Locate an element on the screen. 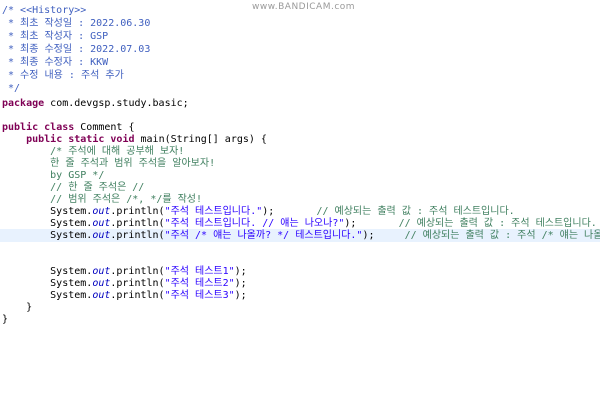  string-literal: "주석 /* 얘는 나올까? */ 테스트입니다." is located at coordinates (263, 235).